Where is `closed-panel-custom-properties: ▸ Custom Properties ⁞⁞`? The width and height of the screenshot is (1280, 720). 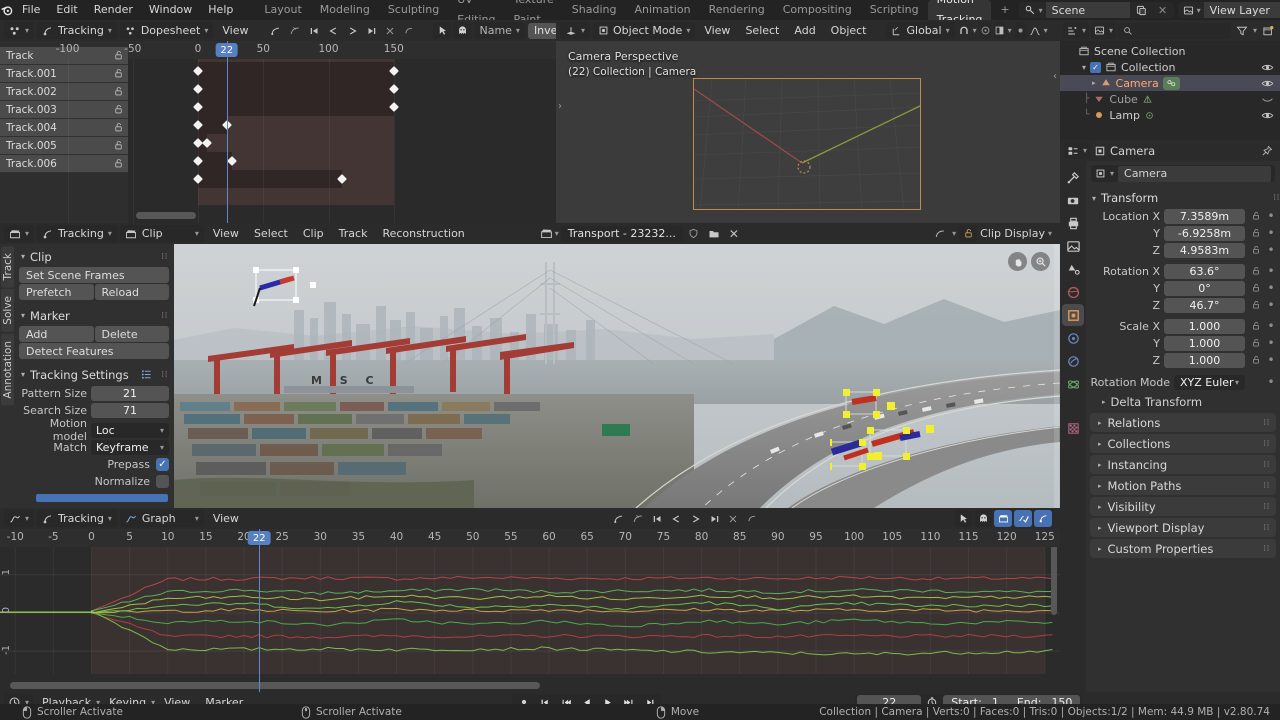
closed-panel-custom-properties: ▸ Custom Properties ⁞⁞ is located at coordinates (1183, 548).